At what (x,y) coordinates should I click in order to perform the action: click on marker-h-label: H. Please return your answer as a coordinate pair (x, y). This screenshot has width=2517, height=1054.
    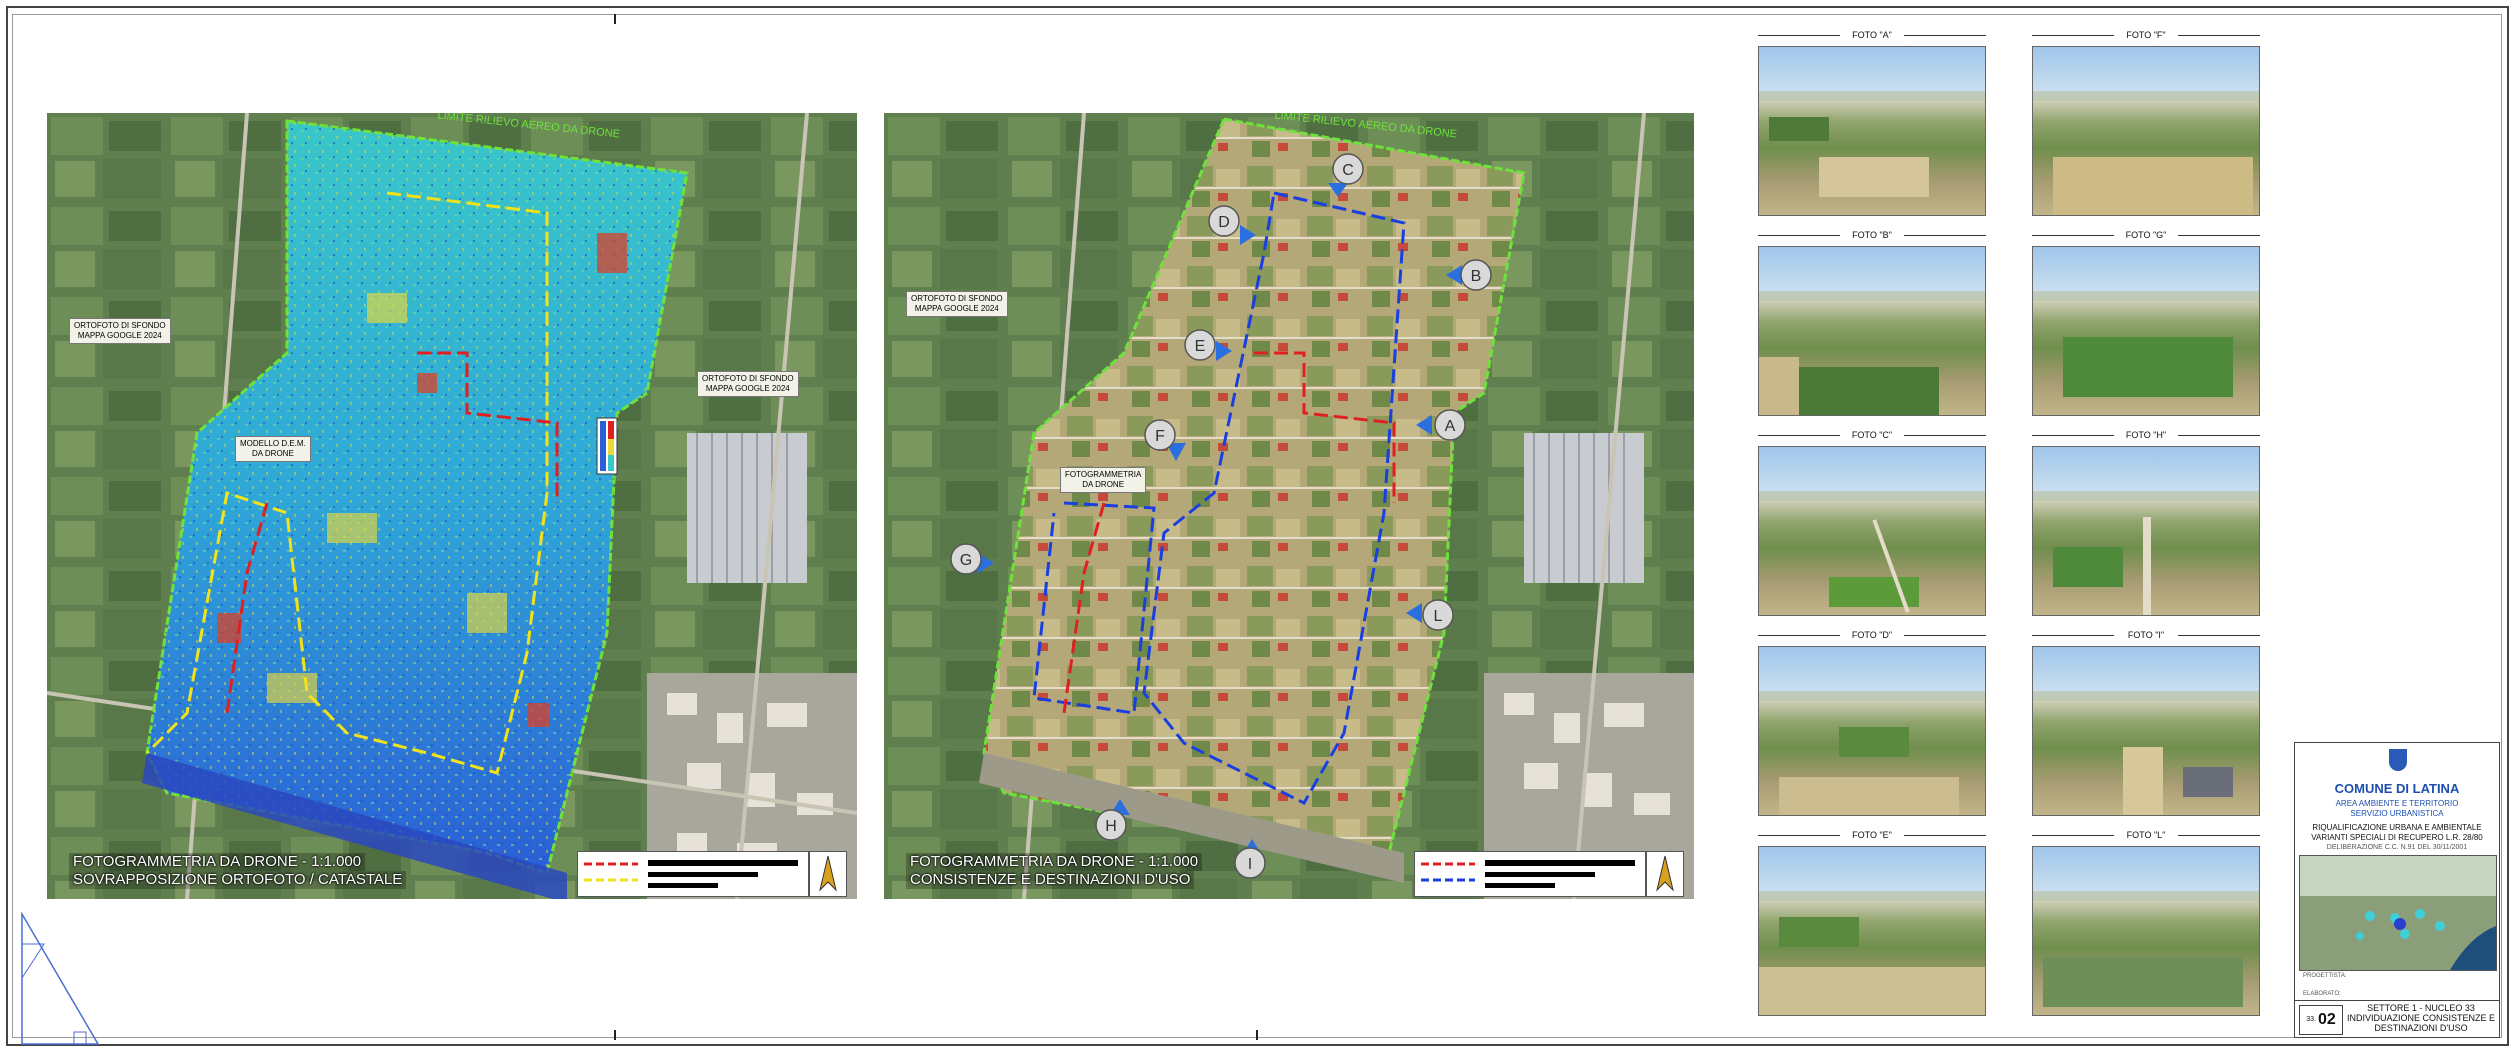
    Looking at the image, I should click on (1111, 826).